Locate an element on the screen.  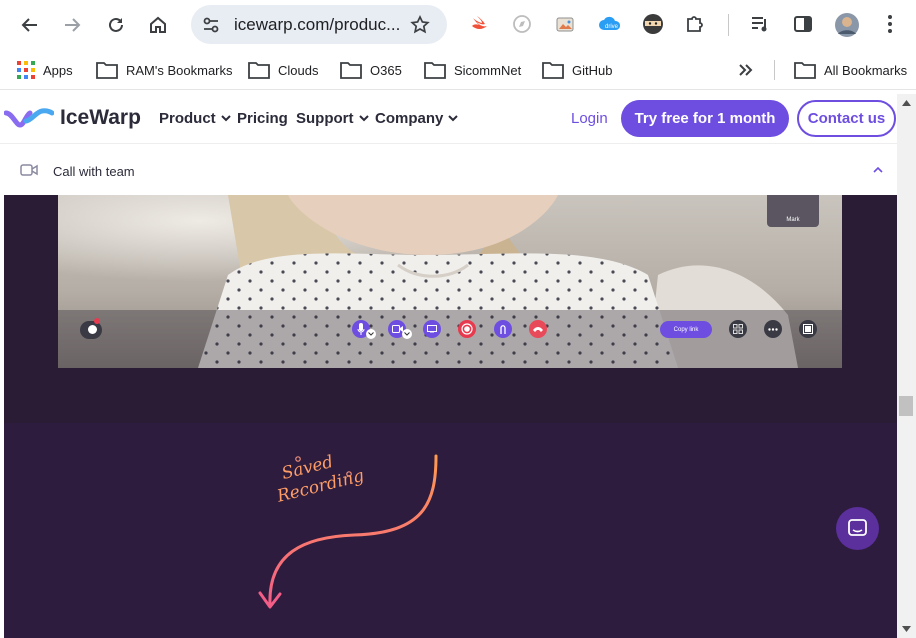
bookmark-github: GitHub is located at coordinates (577, 70).